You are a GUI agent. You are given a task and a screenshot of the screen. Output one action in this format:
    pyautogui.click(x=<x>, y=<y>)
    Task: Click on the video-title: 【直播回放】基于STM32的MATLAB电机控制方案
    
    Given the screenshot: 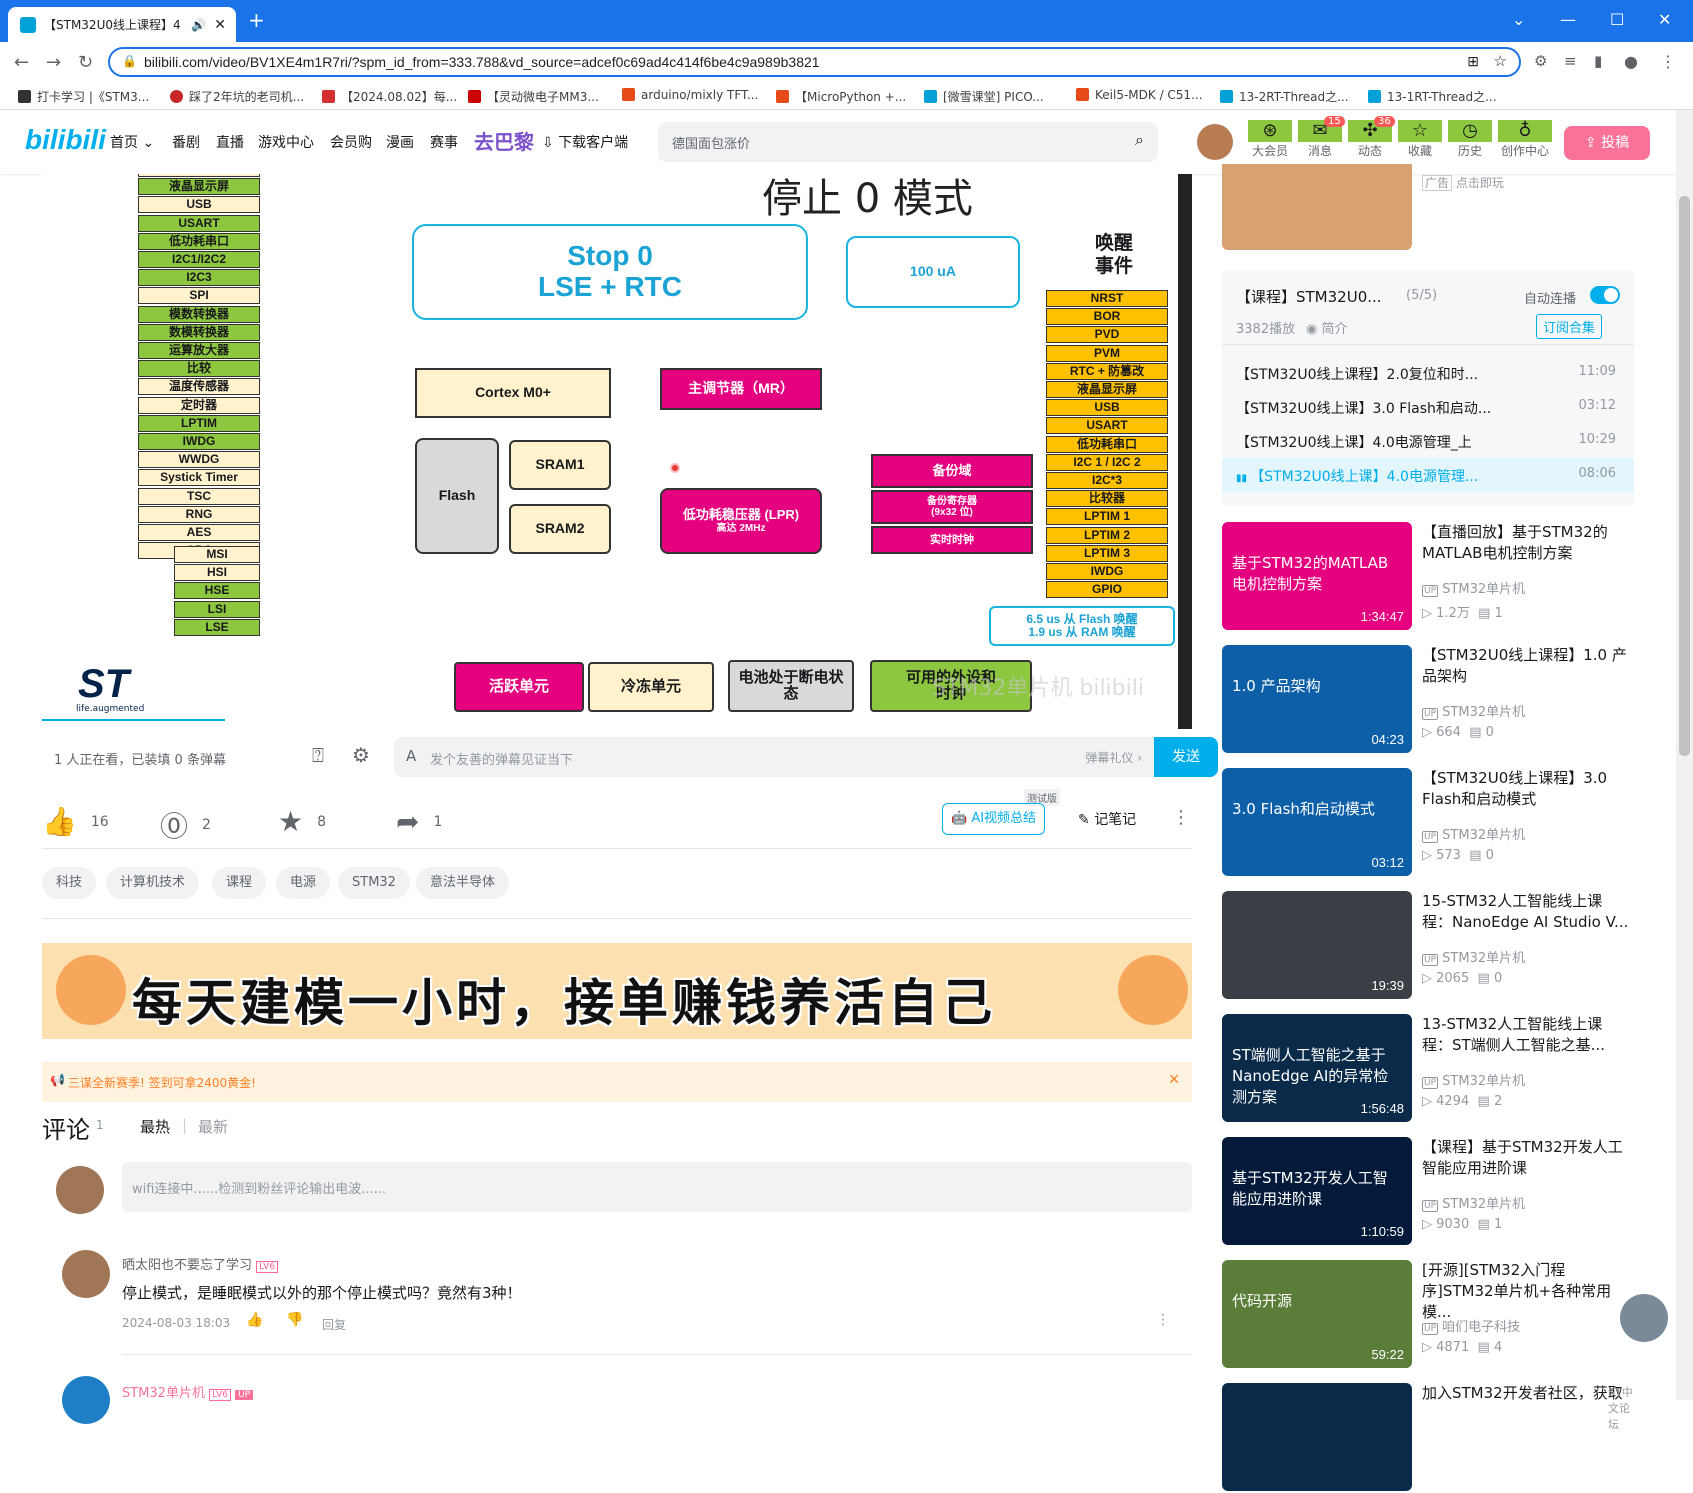 What is the action you would take?
    pyautogui.click(x=1527, y=543)
    